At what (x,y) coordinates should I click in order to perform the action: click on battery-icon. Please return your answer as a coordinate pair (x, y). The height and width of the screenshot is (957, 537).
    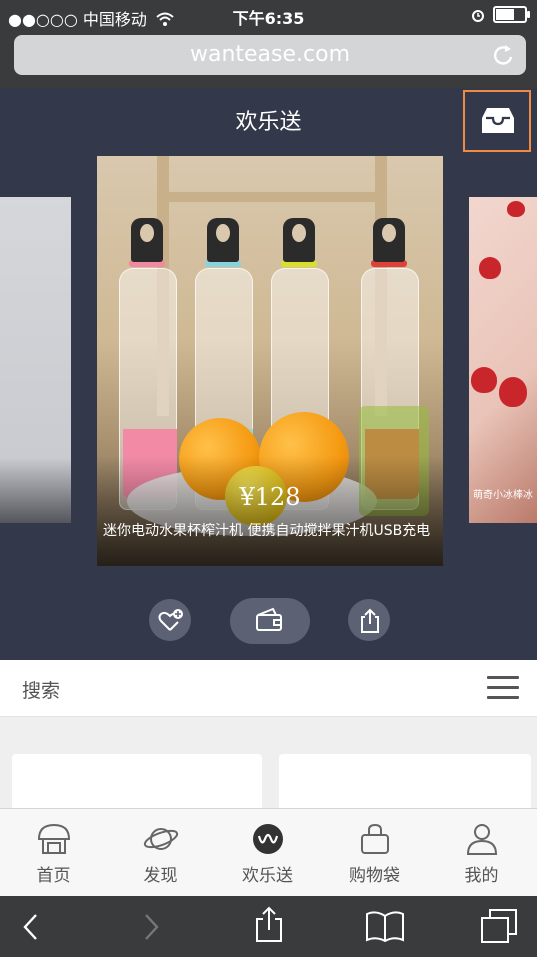
    Looking at the image, I should click on (511, 14).